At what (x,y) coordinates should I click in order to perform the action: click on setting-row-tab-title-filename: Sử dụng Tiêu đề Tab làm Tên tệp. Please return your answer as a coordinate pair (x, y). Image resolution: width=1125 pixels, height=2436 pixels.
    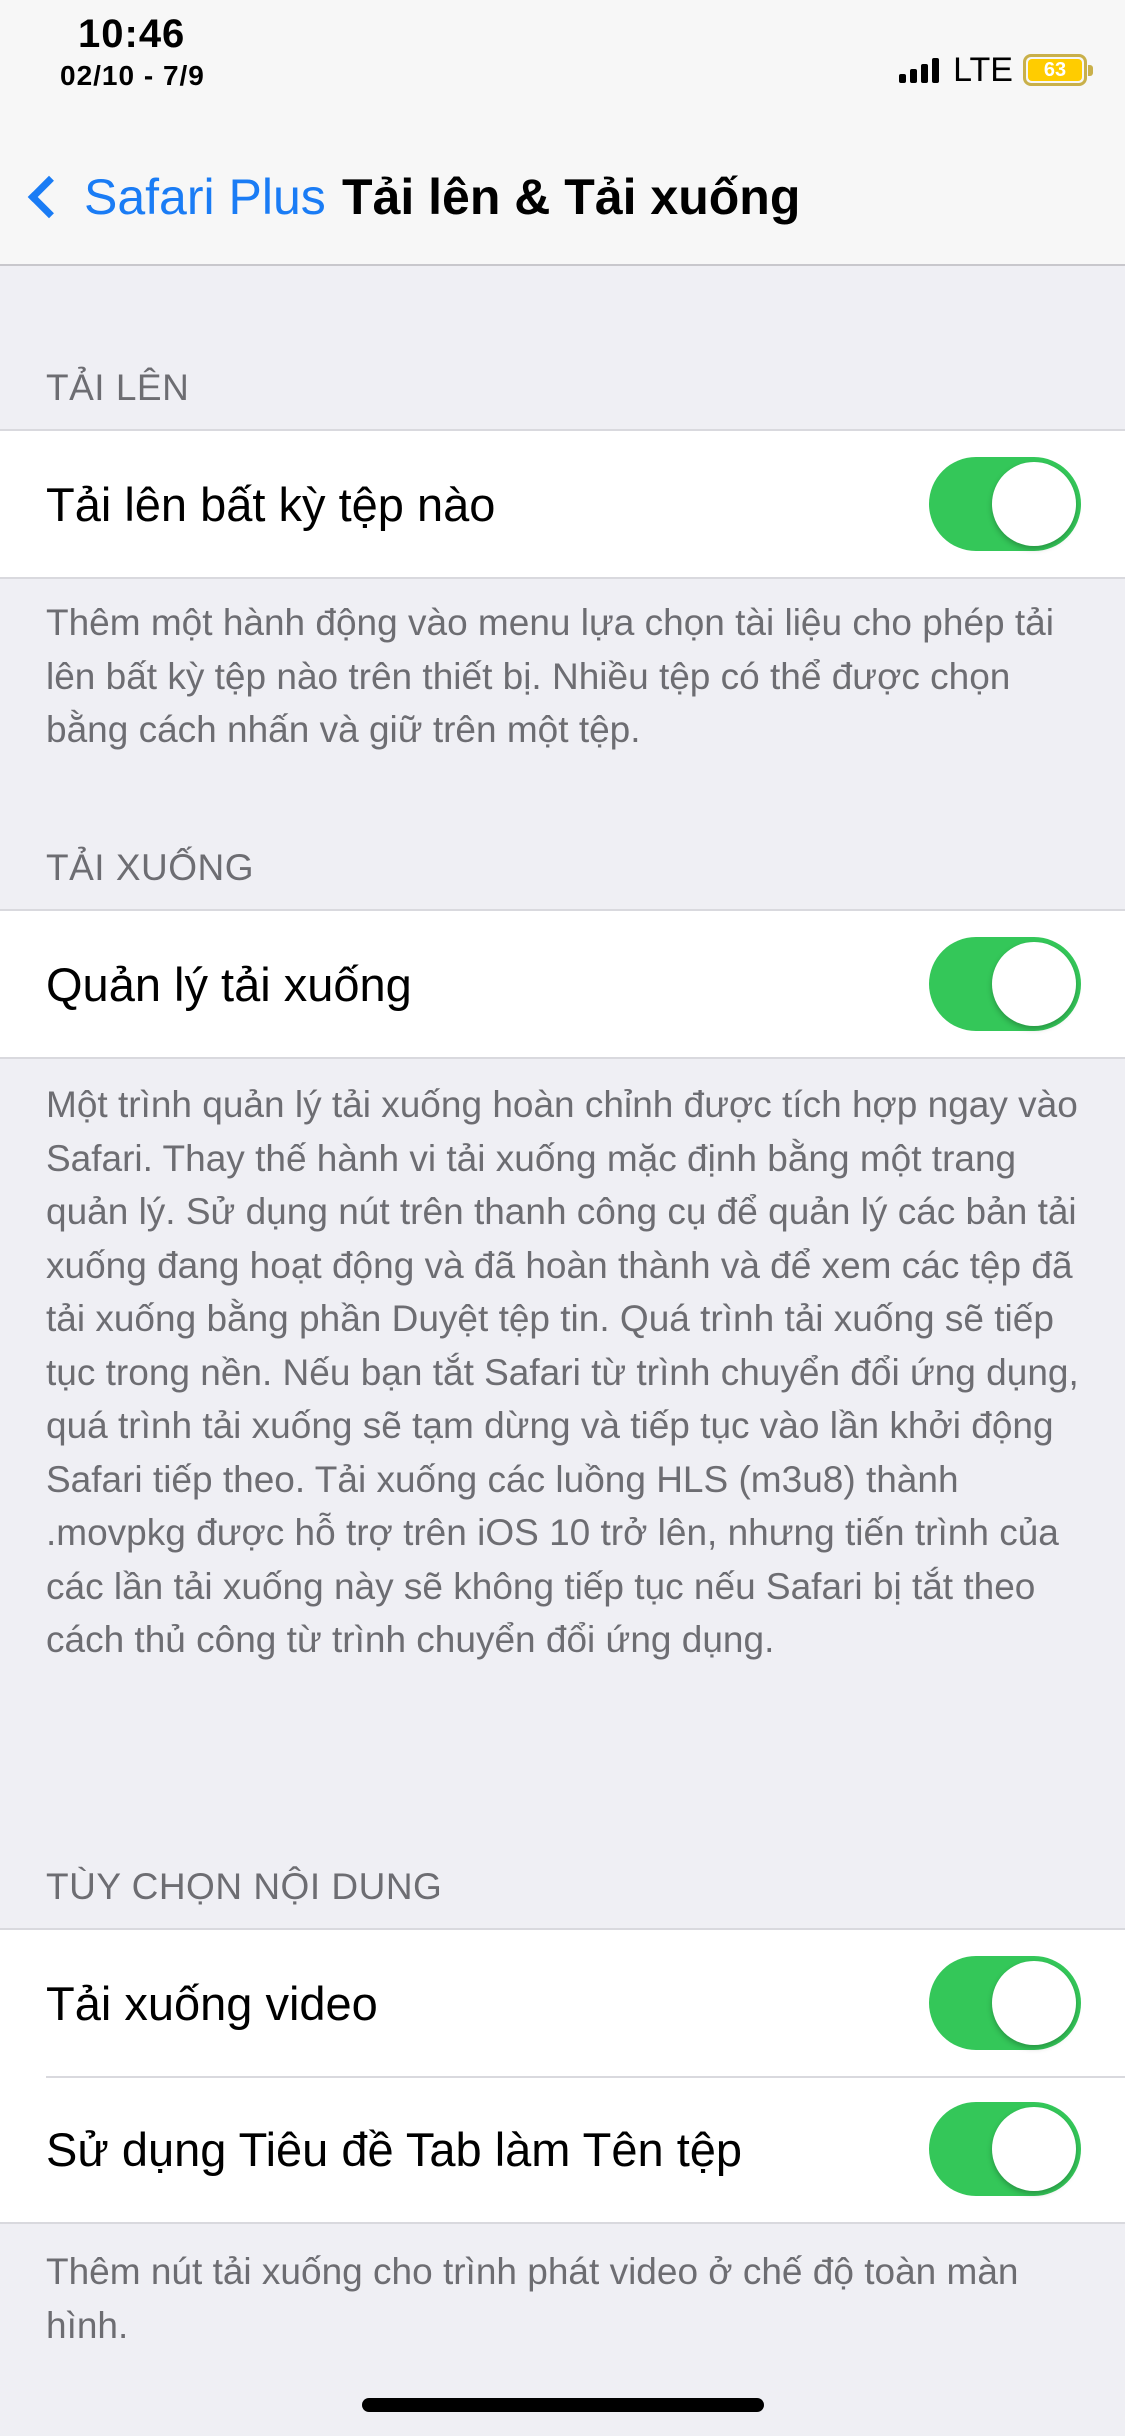
    Looking at the image, I should click on (562, 2149).